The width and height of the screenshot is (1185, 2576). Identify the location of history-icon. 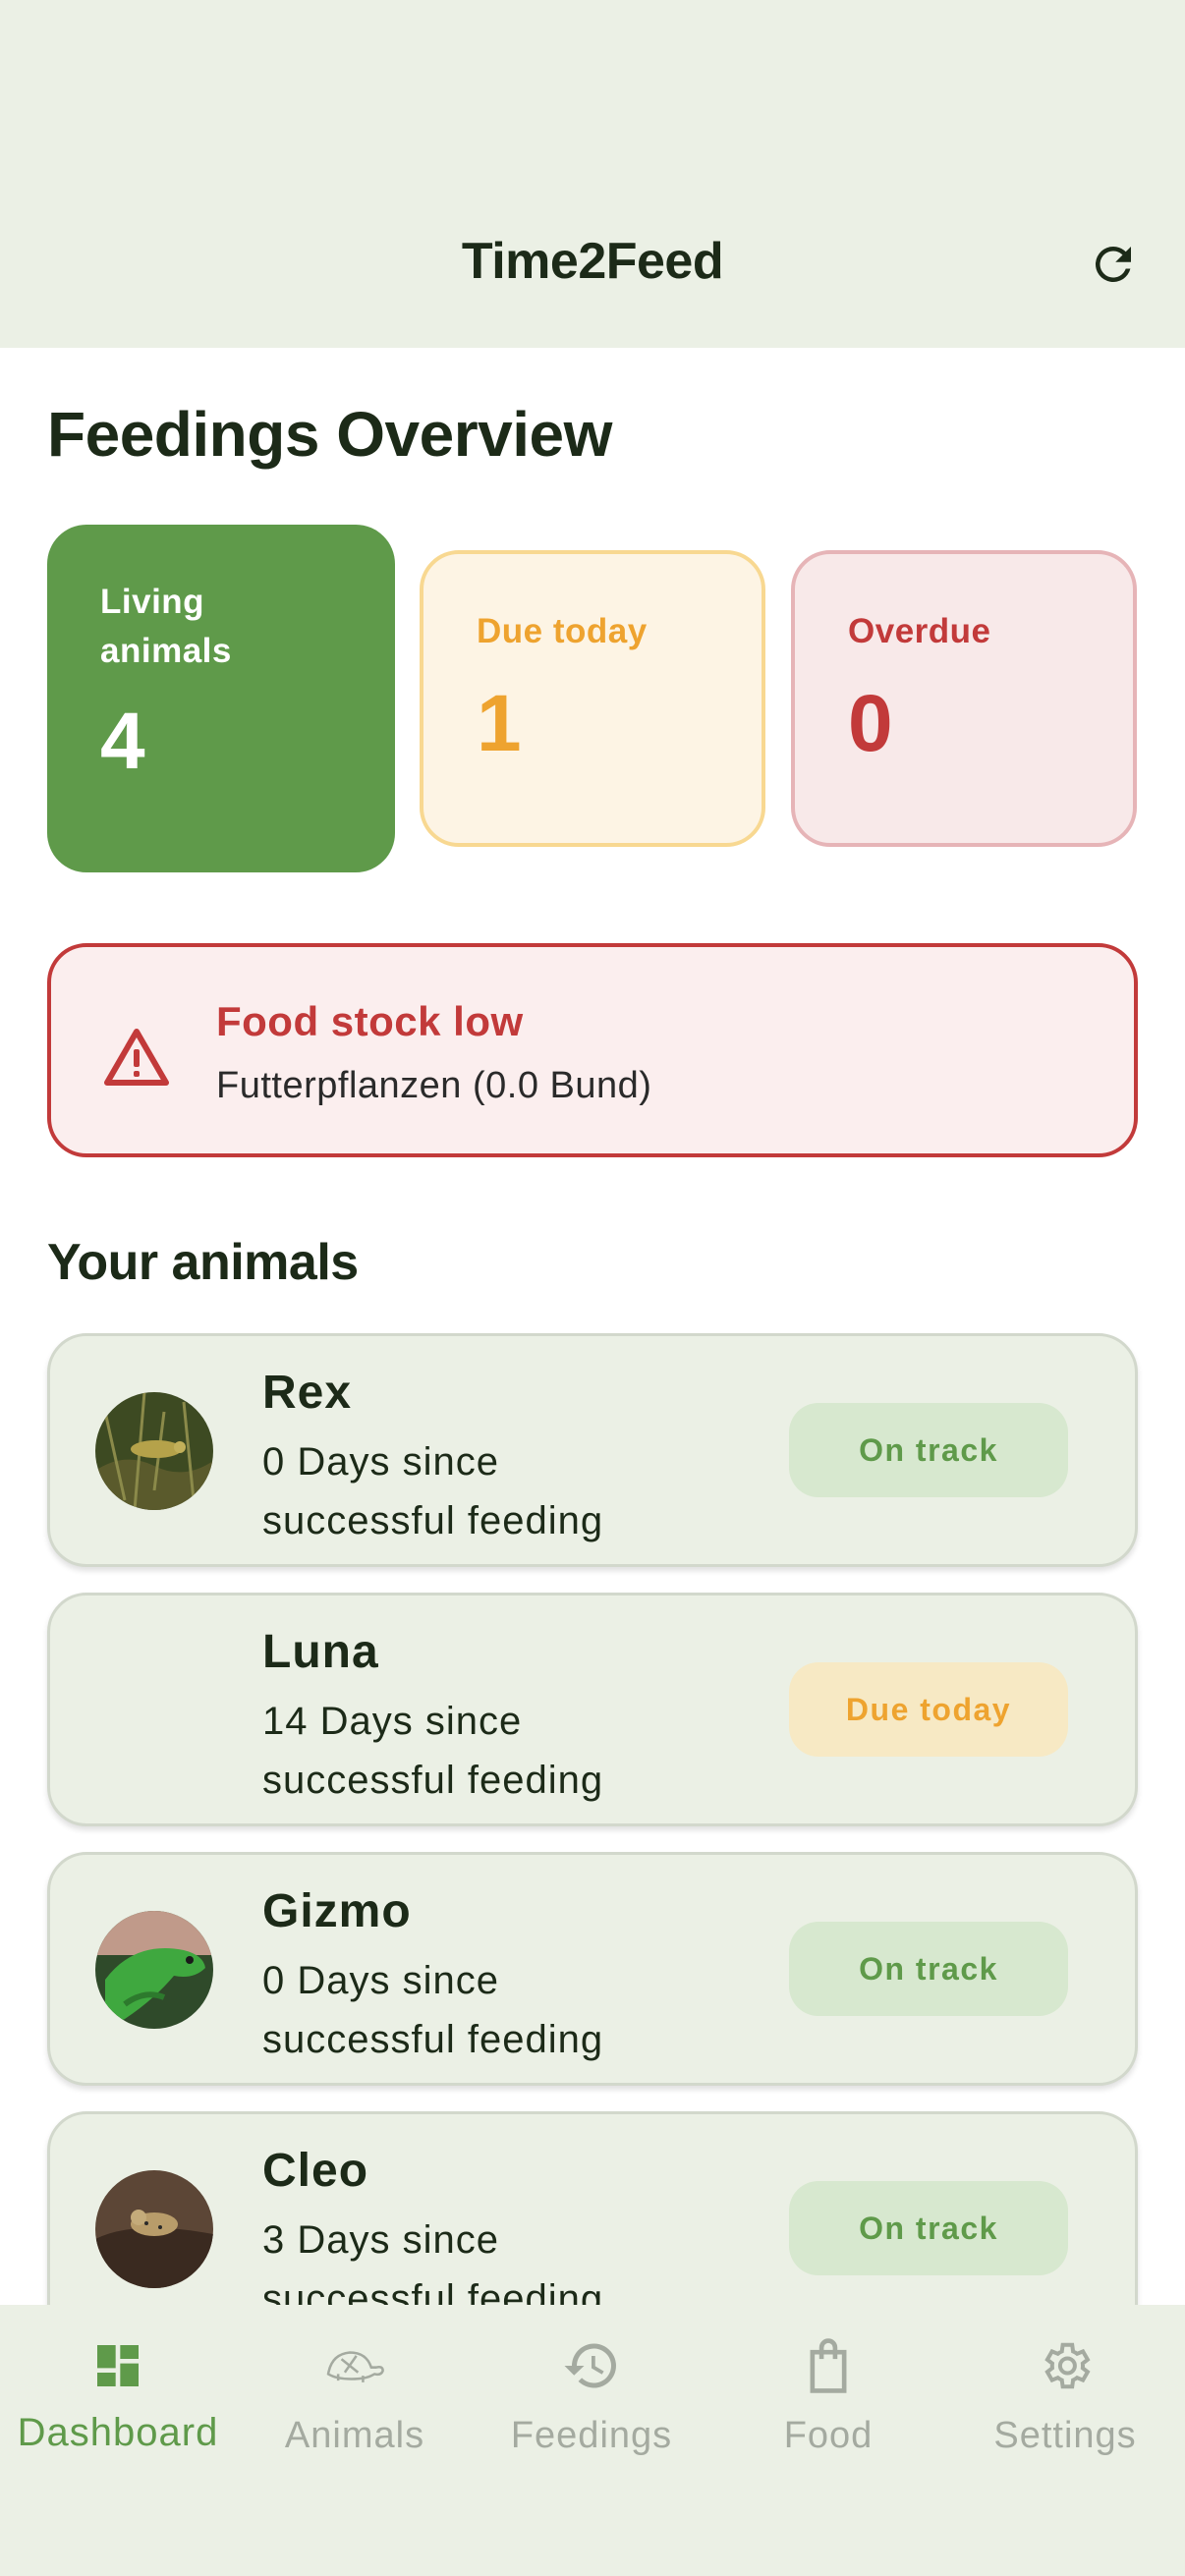
(592, 2365).